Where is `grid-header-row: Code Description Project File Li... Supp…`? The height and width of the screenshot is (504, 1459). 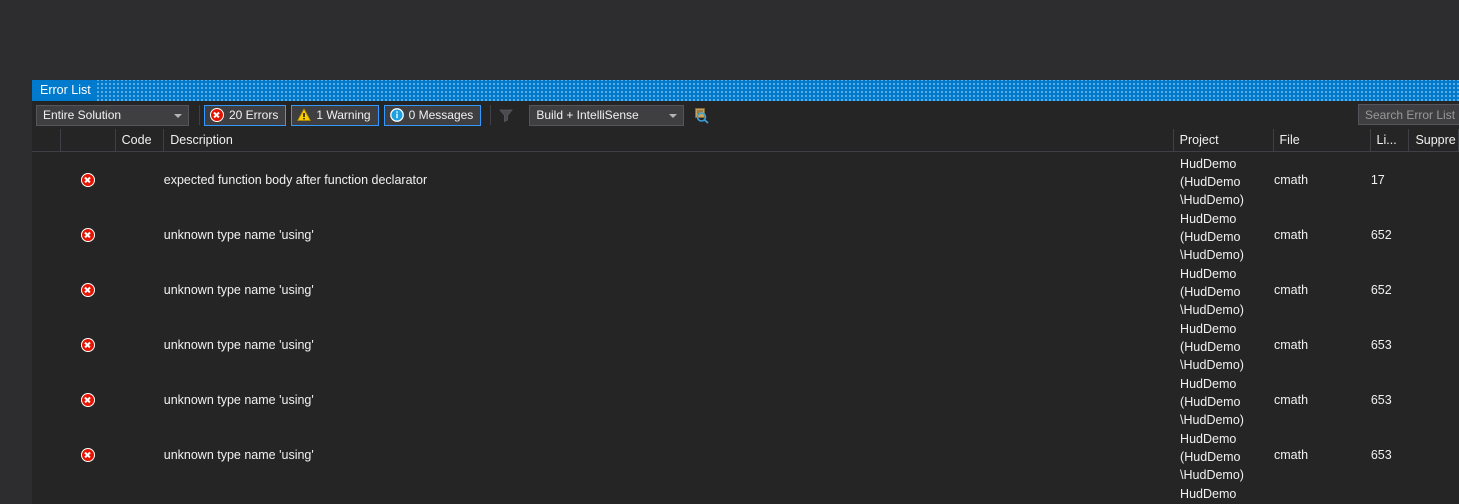 grid-header-row: Code Description Project File Li... Supp… is located at coordinates (745, 140).